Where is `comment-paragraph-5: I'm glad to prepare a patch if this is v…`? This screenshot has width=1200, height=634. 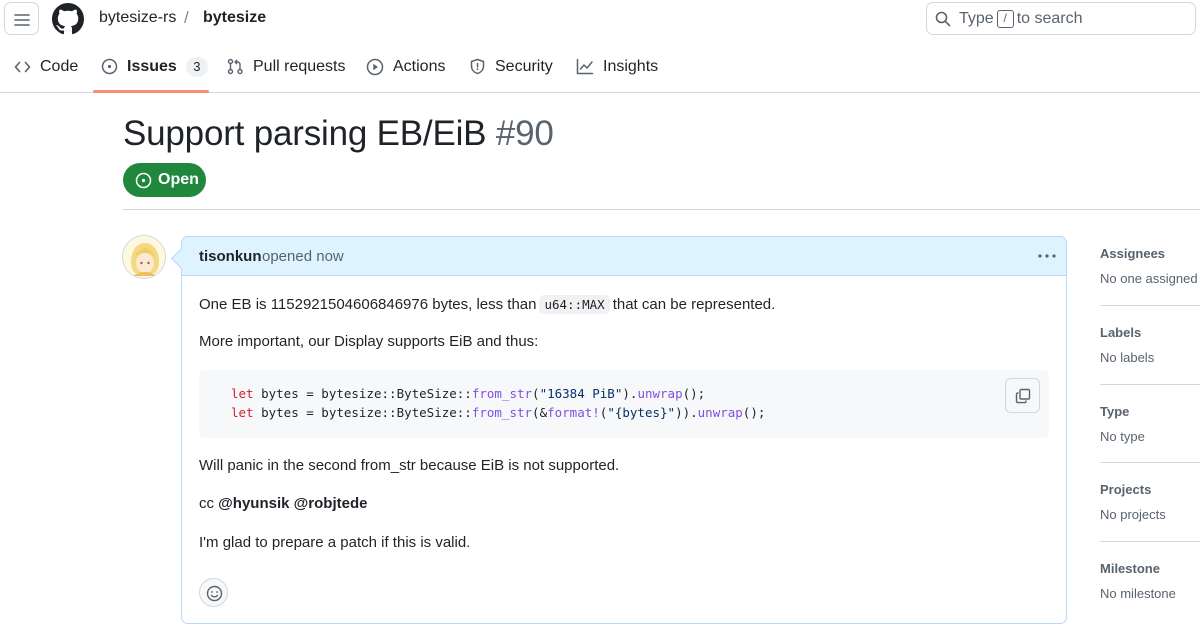 comment-paragraph-5: I'm glad to prepare a patch if this is v… is located at coordinates (335, 542).